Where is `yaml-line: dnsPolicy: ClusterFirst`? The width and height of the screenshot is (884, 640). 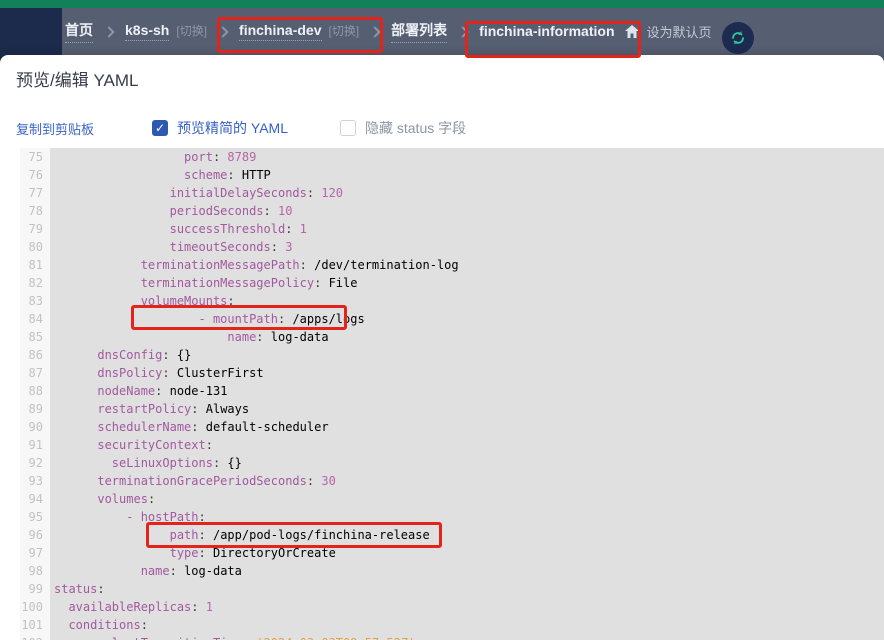 yaml-line: dnsPolicy: ClusterFirst is located at coordinates (467, 373).